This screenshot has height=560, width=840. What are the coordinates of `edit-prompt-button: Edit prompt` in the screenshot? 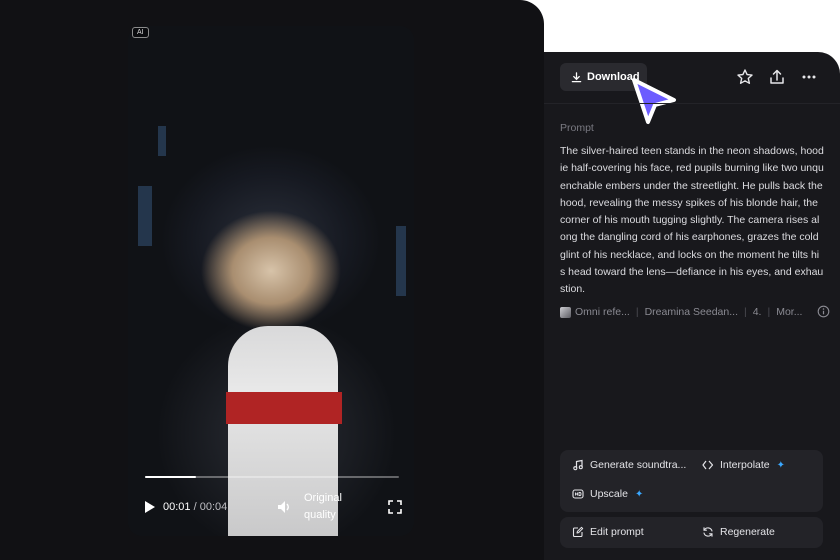 It's located at (608, 532).